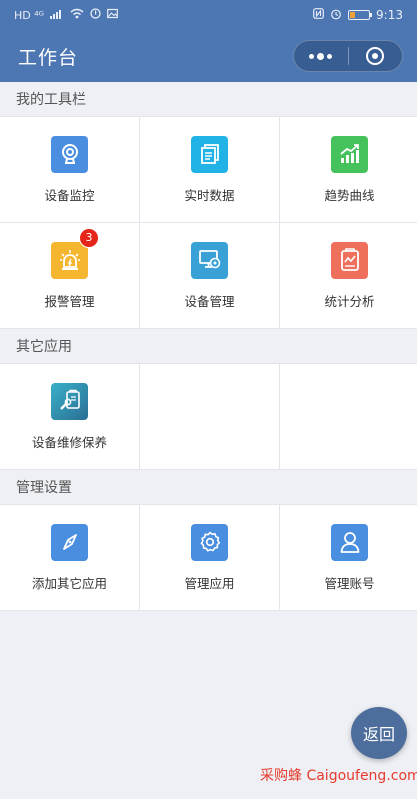 The height and width of the screenshot is (799, 417). What do you see at coordinates (209, 542) in the screenshot?
I see `gear-icon` at bounding box center [209, 542].